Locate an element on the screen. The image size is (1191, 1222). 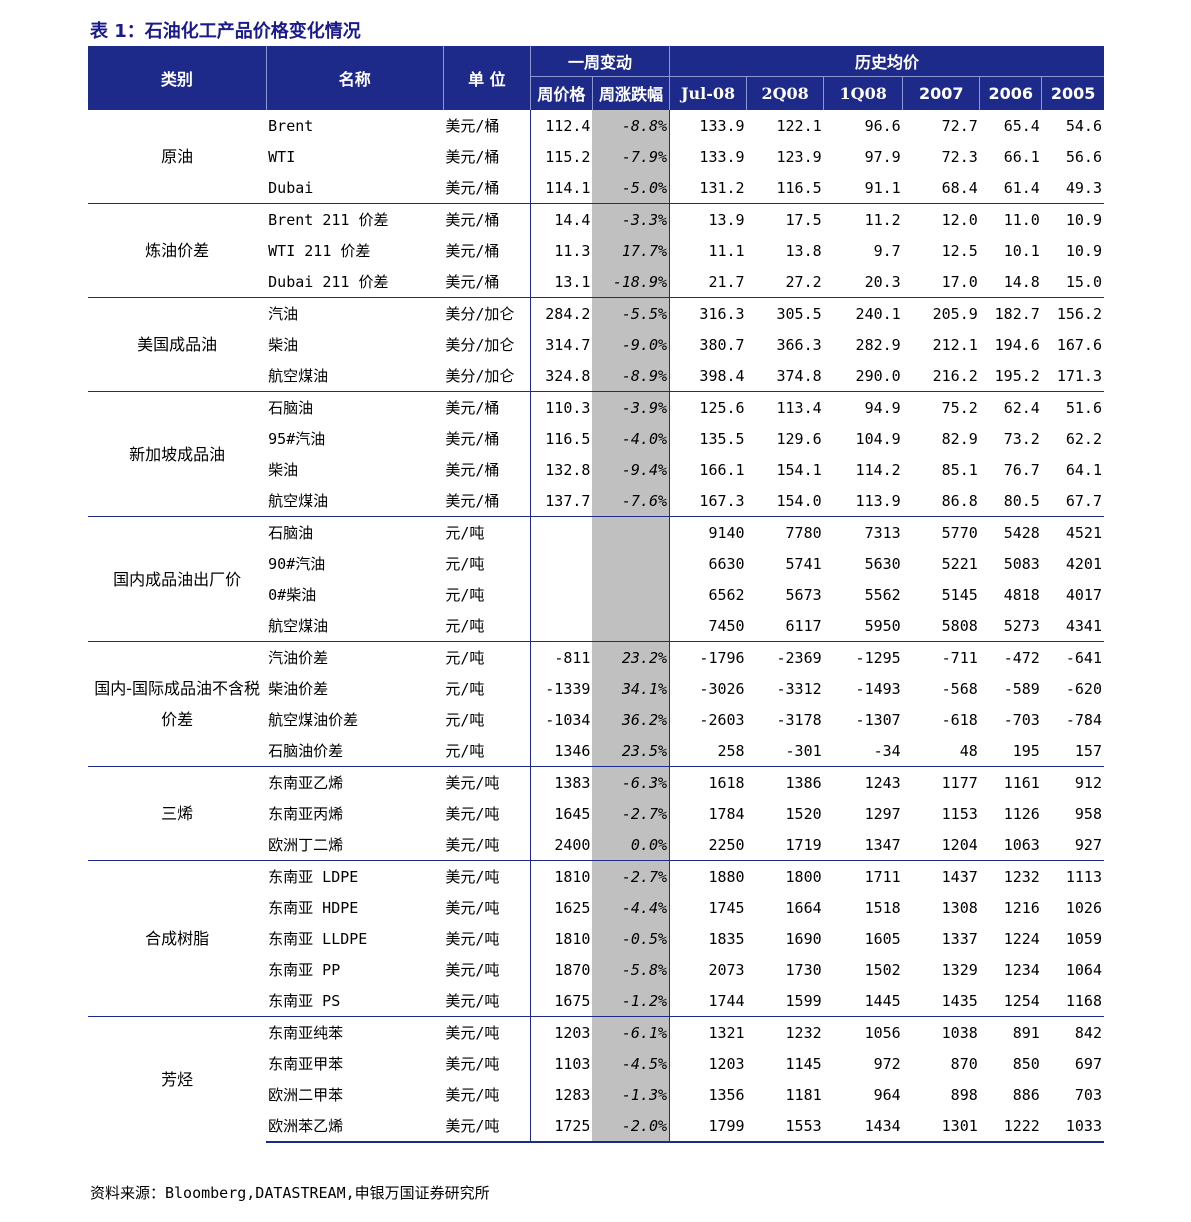
week-change: -9.0% is located at coordinates (631, 344).